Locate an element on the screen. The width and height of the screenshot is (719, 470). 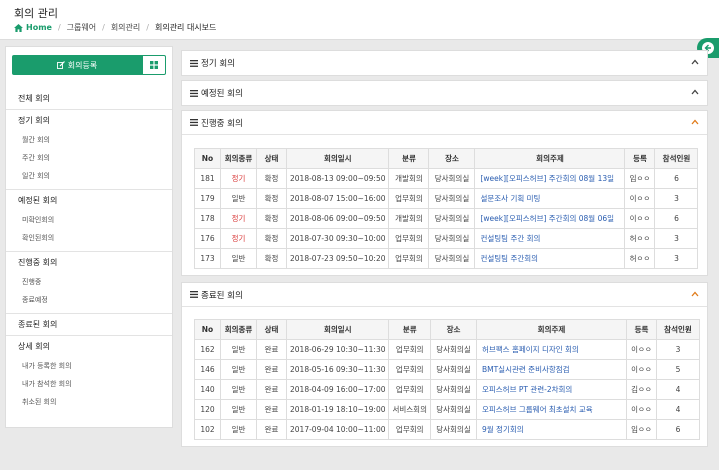
sidebar-item-5-0: 내가 등록한 회의 is located at coordinates (89, 366).